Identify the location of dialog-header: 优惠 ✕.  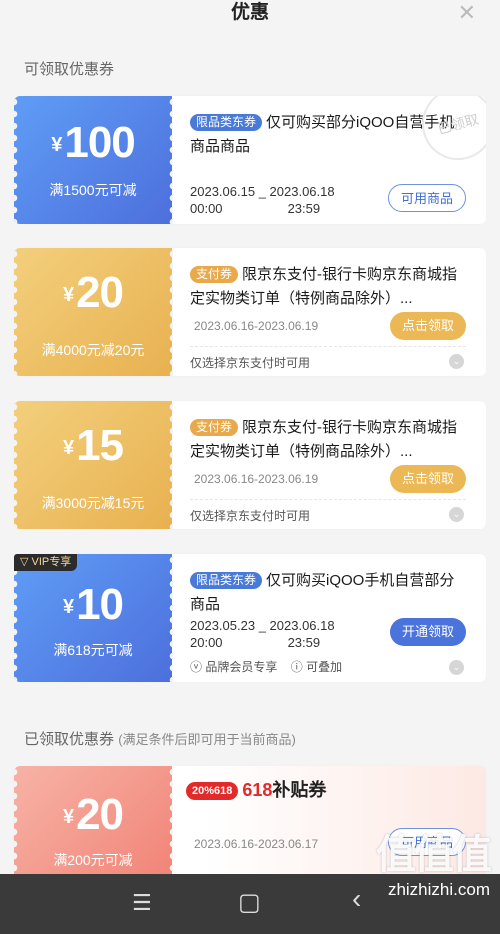
(250, 14).